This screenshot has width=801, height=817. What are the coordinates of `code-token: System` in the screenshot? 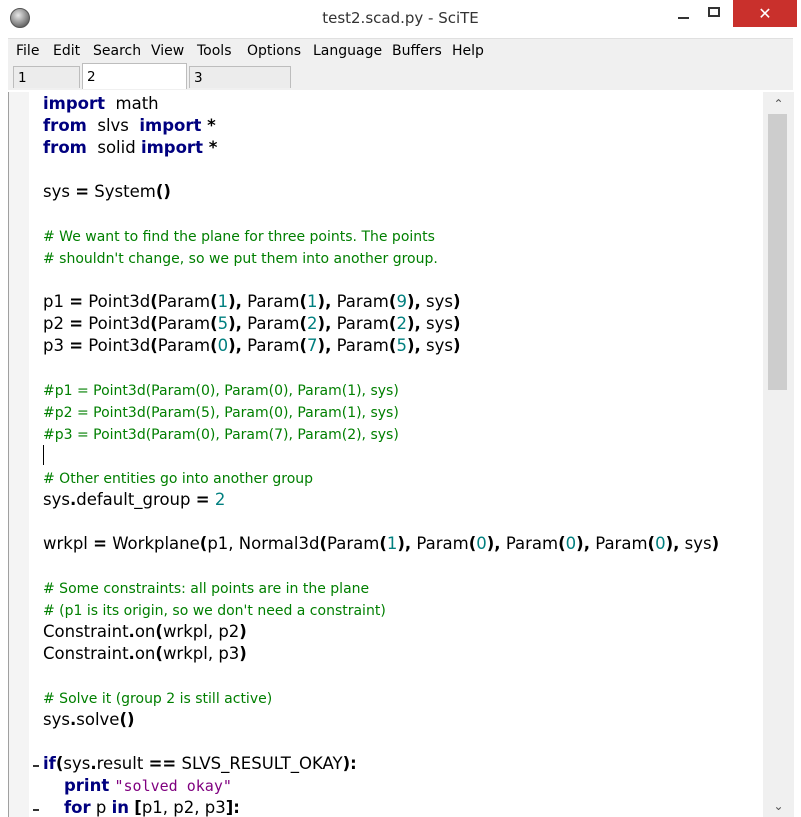 It's located at (122, 191).